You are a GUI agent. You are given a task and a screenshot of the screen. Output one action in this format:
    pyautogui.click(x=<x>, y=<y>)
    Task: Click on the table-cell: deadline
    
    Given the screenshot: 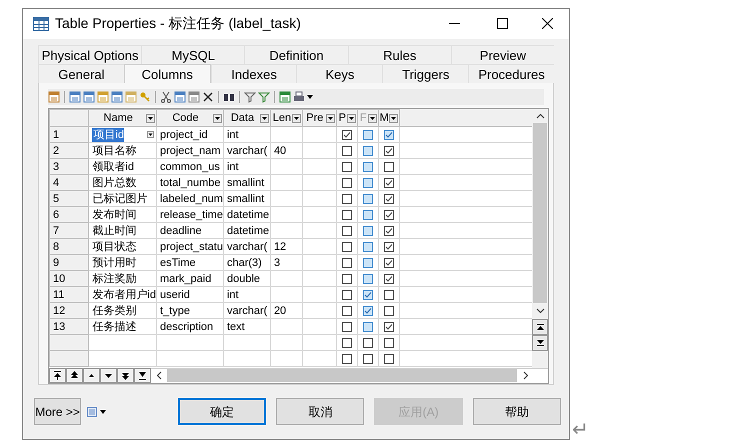 What is the action you would take?
    pyautogui.click(x=190, y=230)
    